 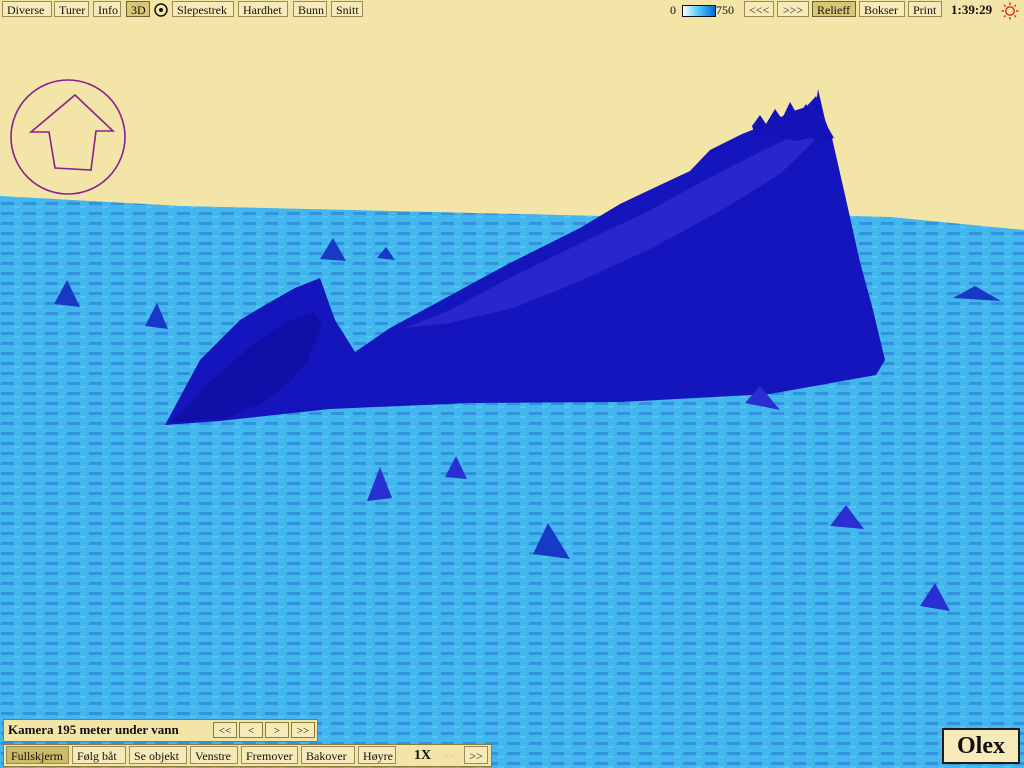 What do you see at coordinates (37, 755) in the screenshot?
I see `fullscreen-button: Fullskjerm` at bounding box center [37, 755].